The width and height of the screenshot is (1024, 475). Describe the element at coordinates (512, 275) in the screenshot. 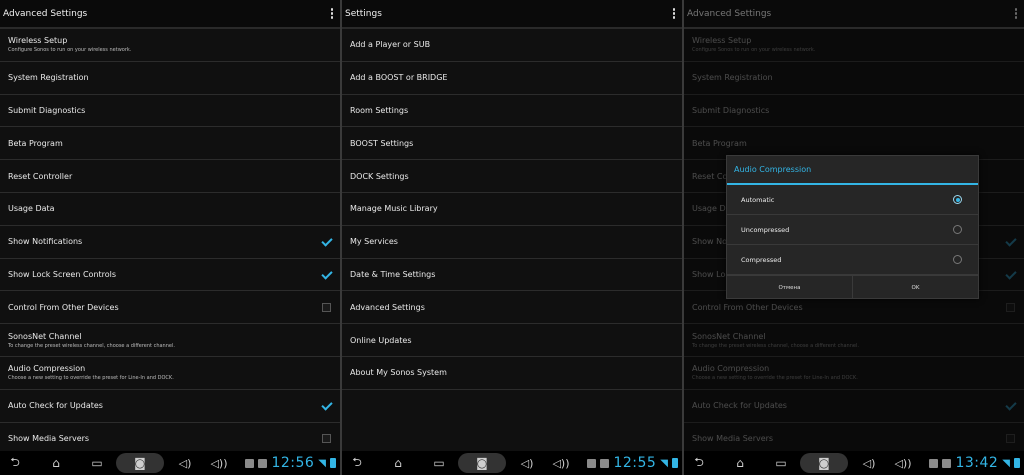

I see `list-item: Date & Time Settings` at that location.